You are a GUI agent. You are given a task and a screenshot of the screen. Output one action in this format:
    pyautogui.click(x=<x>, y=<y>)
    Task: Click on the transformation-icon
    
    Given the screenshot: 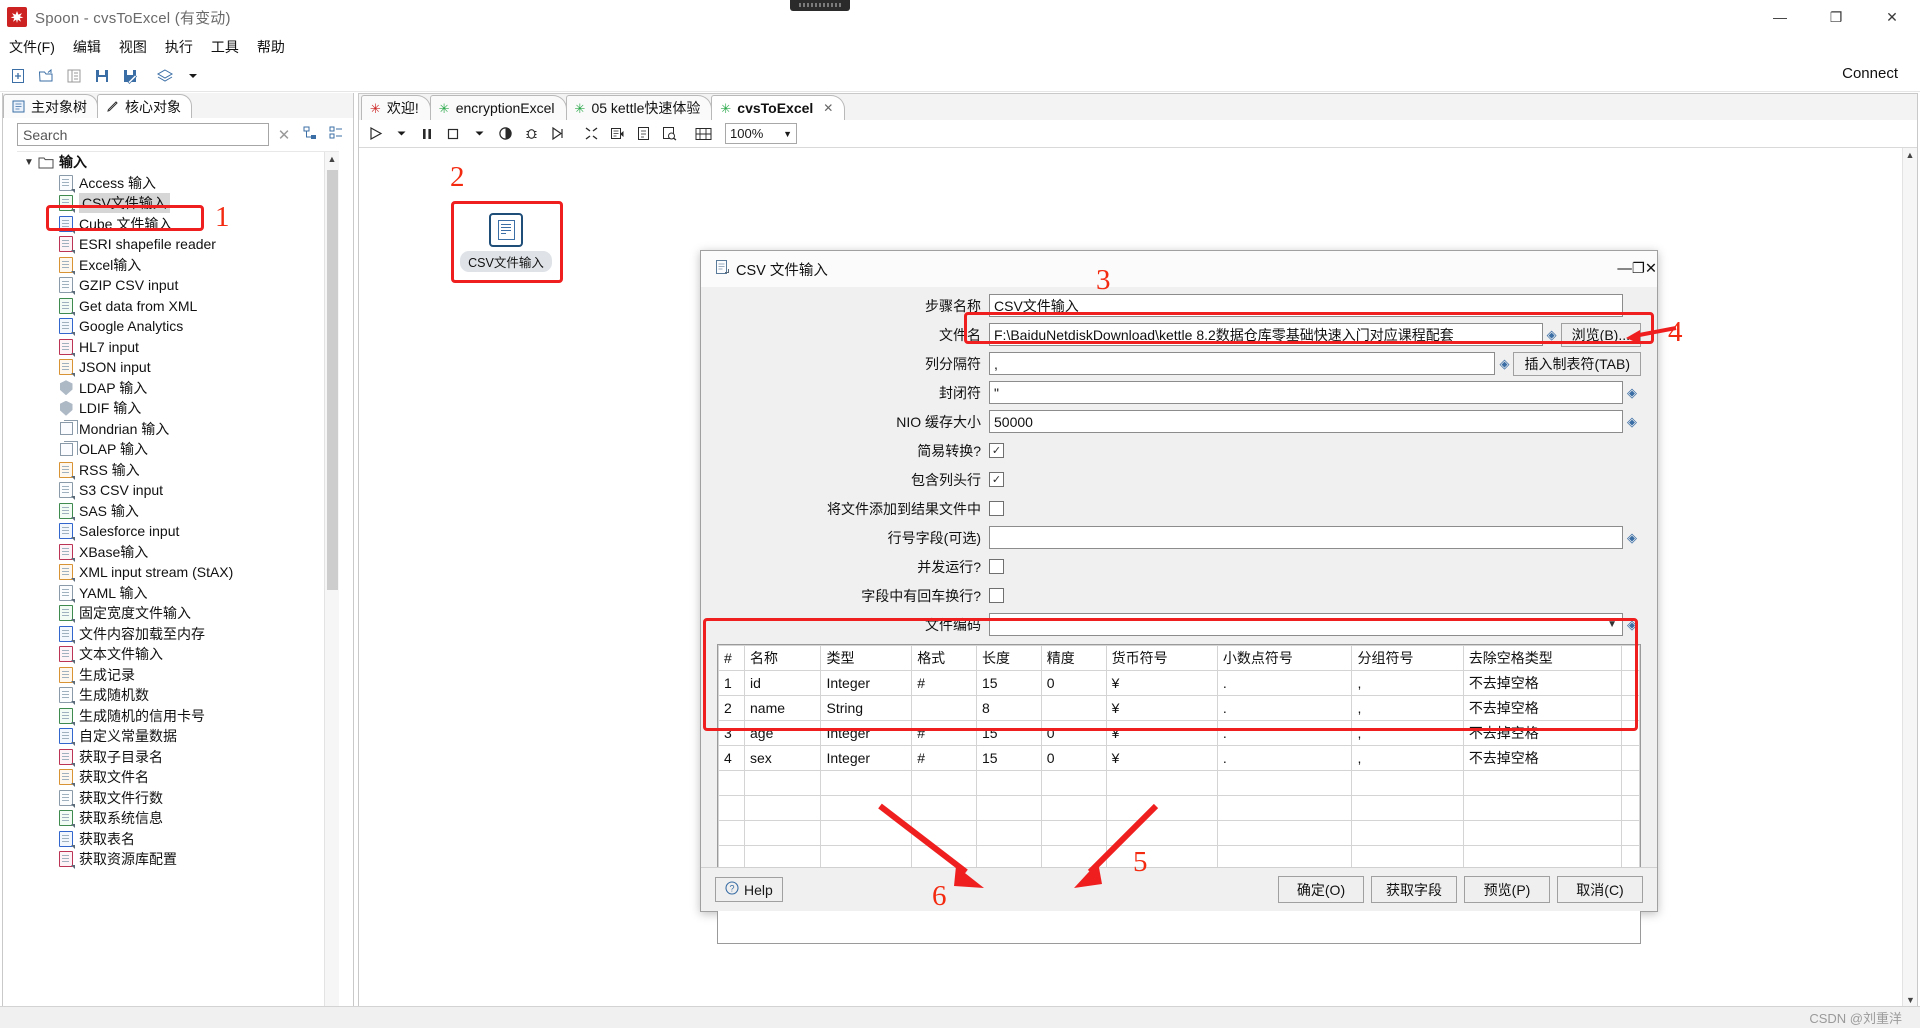 What is the action you would take?
    pyautogui.click(x=591, y=134)
    